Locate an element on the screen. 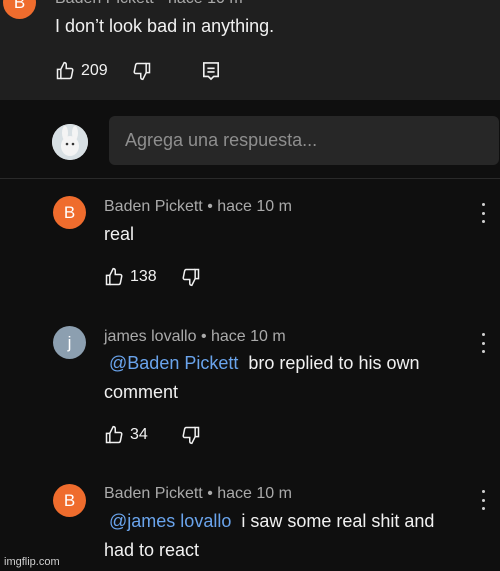 The image size is (500, 571). comment-meta: james lovallo • hace 10 m is located at coordinates (195, 337).